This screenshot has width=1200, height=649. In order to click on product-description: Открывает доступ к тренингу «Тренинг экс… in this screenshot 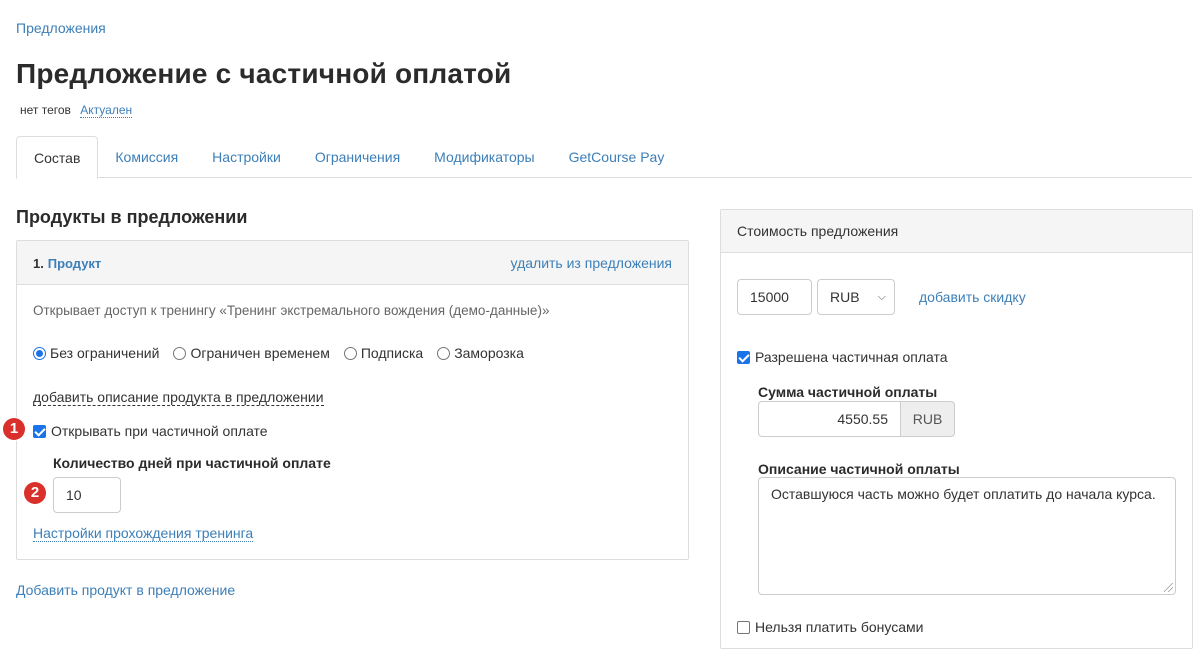, I will do `click(291, 310)`.